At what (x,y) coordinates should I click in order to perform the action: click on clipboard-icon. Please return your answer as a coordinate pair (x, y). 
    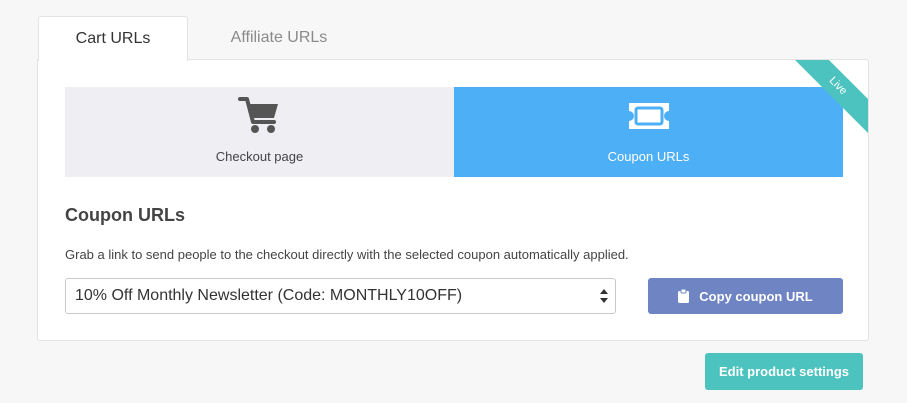
    Looking at the image, I should click on (684, 296).